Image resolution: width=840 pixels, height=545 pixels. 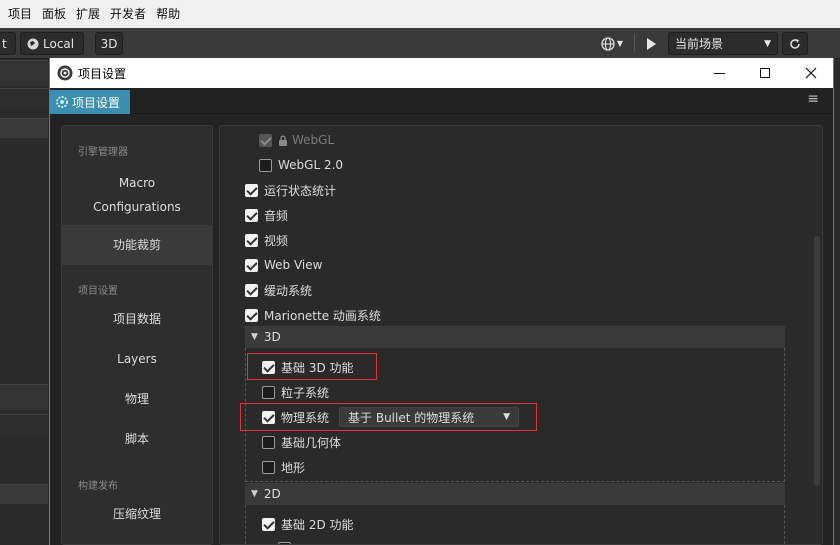 I want to click on section-2d-title: 2D, so click(x=272, y=494).